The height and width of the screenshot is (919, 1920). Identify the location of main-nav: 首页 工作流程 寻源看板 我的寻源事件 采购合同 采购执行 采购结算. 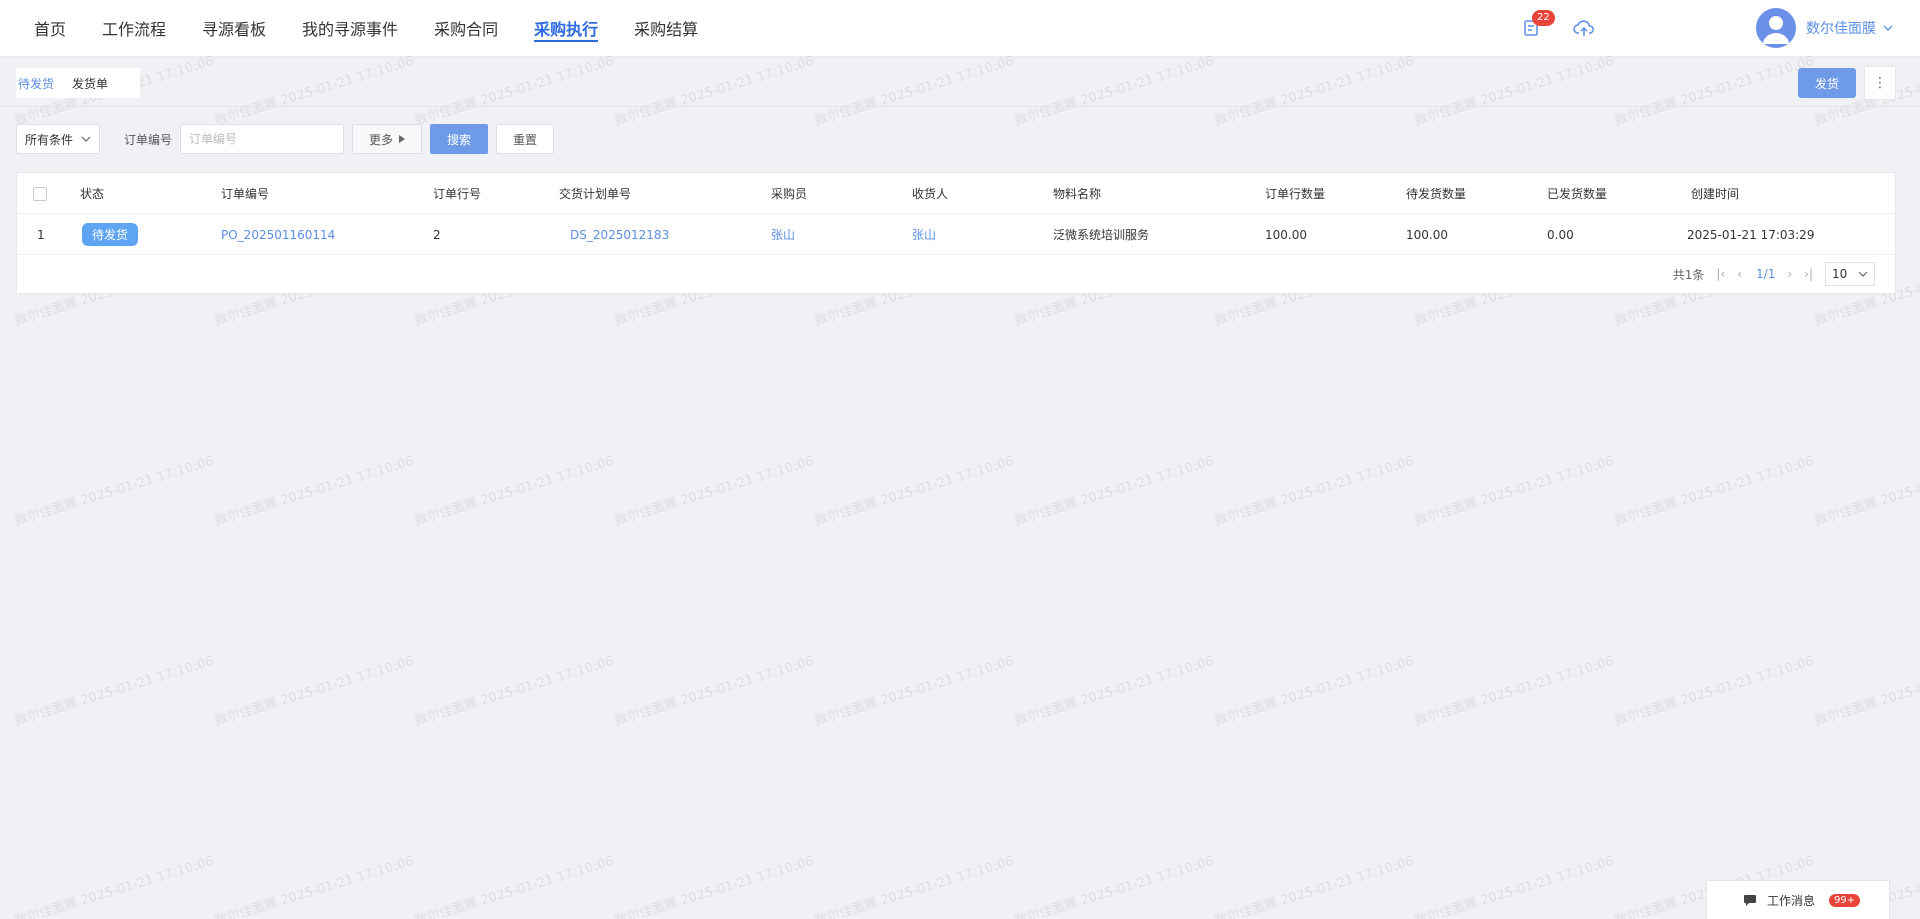
(384, 28).